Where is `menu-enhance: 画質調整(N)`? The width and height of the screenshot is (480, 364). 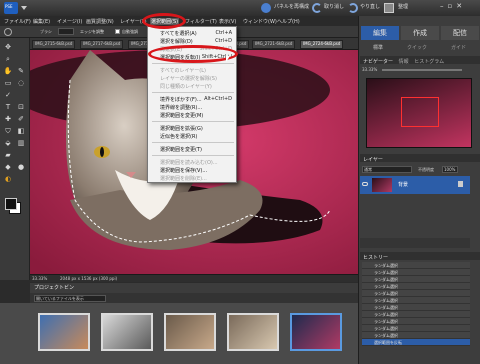 menu-enhance: 画質調整(N) is located at coordinates (100, 21).